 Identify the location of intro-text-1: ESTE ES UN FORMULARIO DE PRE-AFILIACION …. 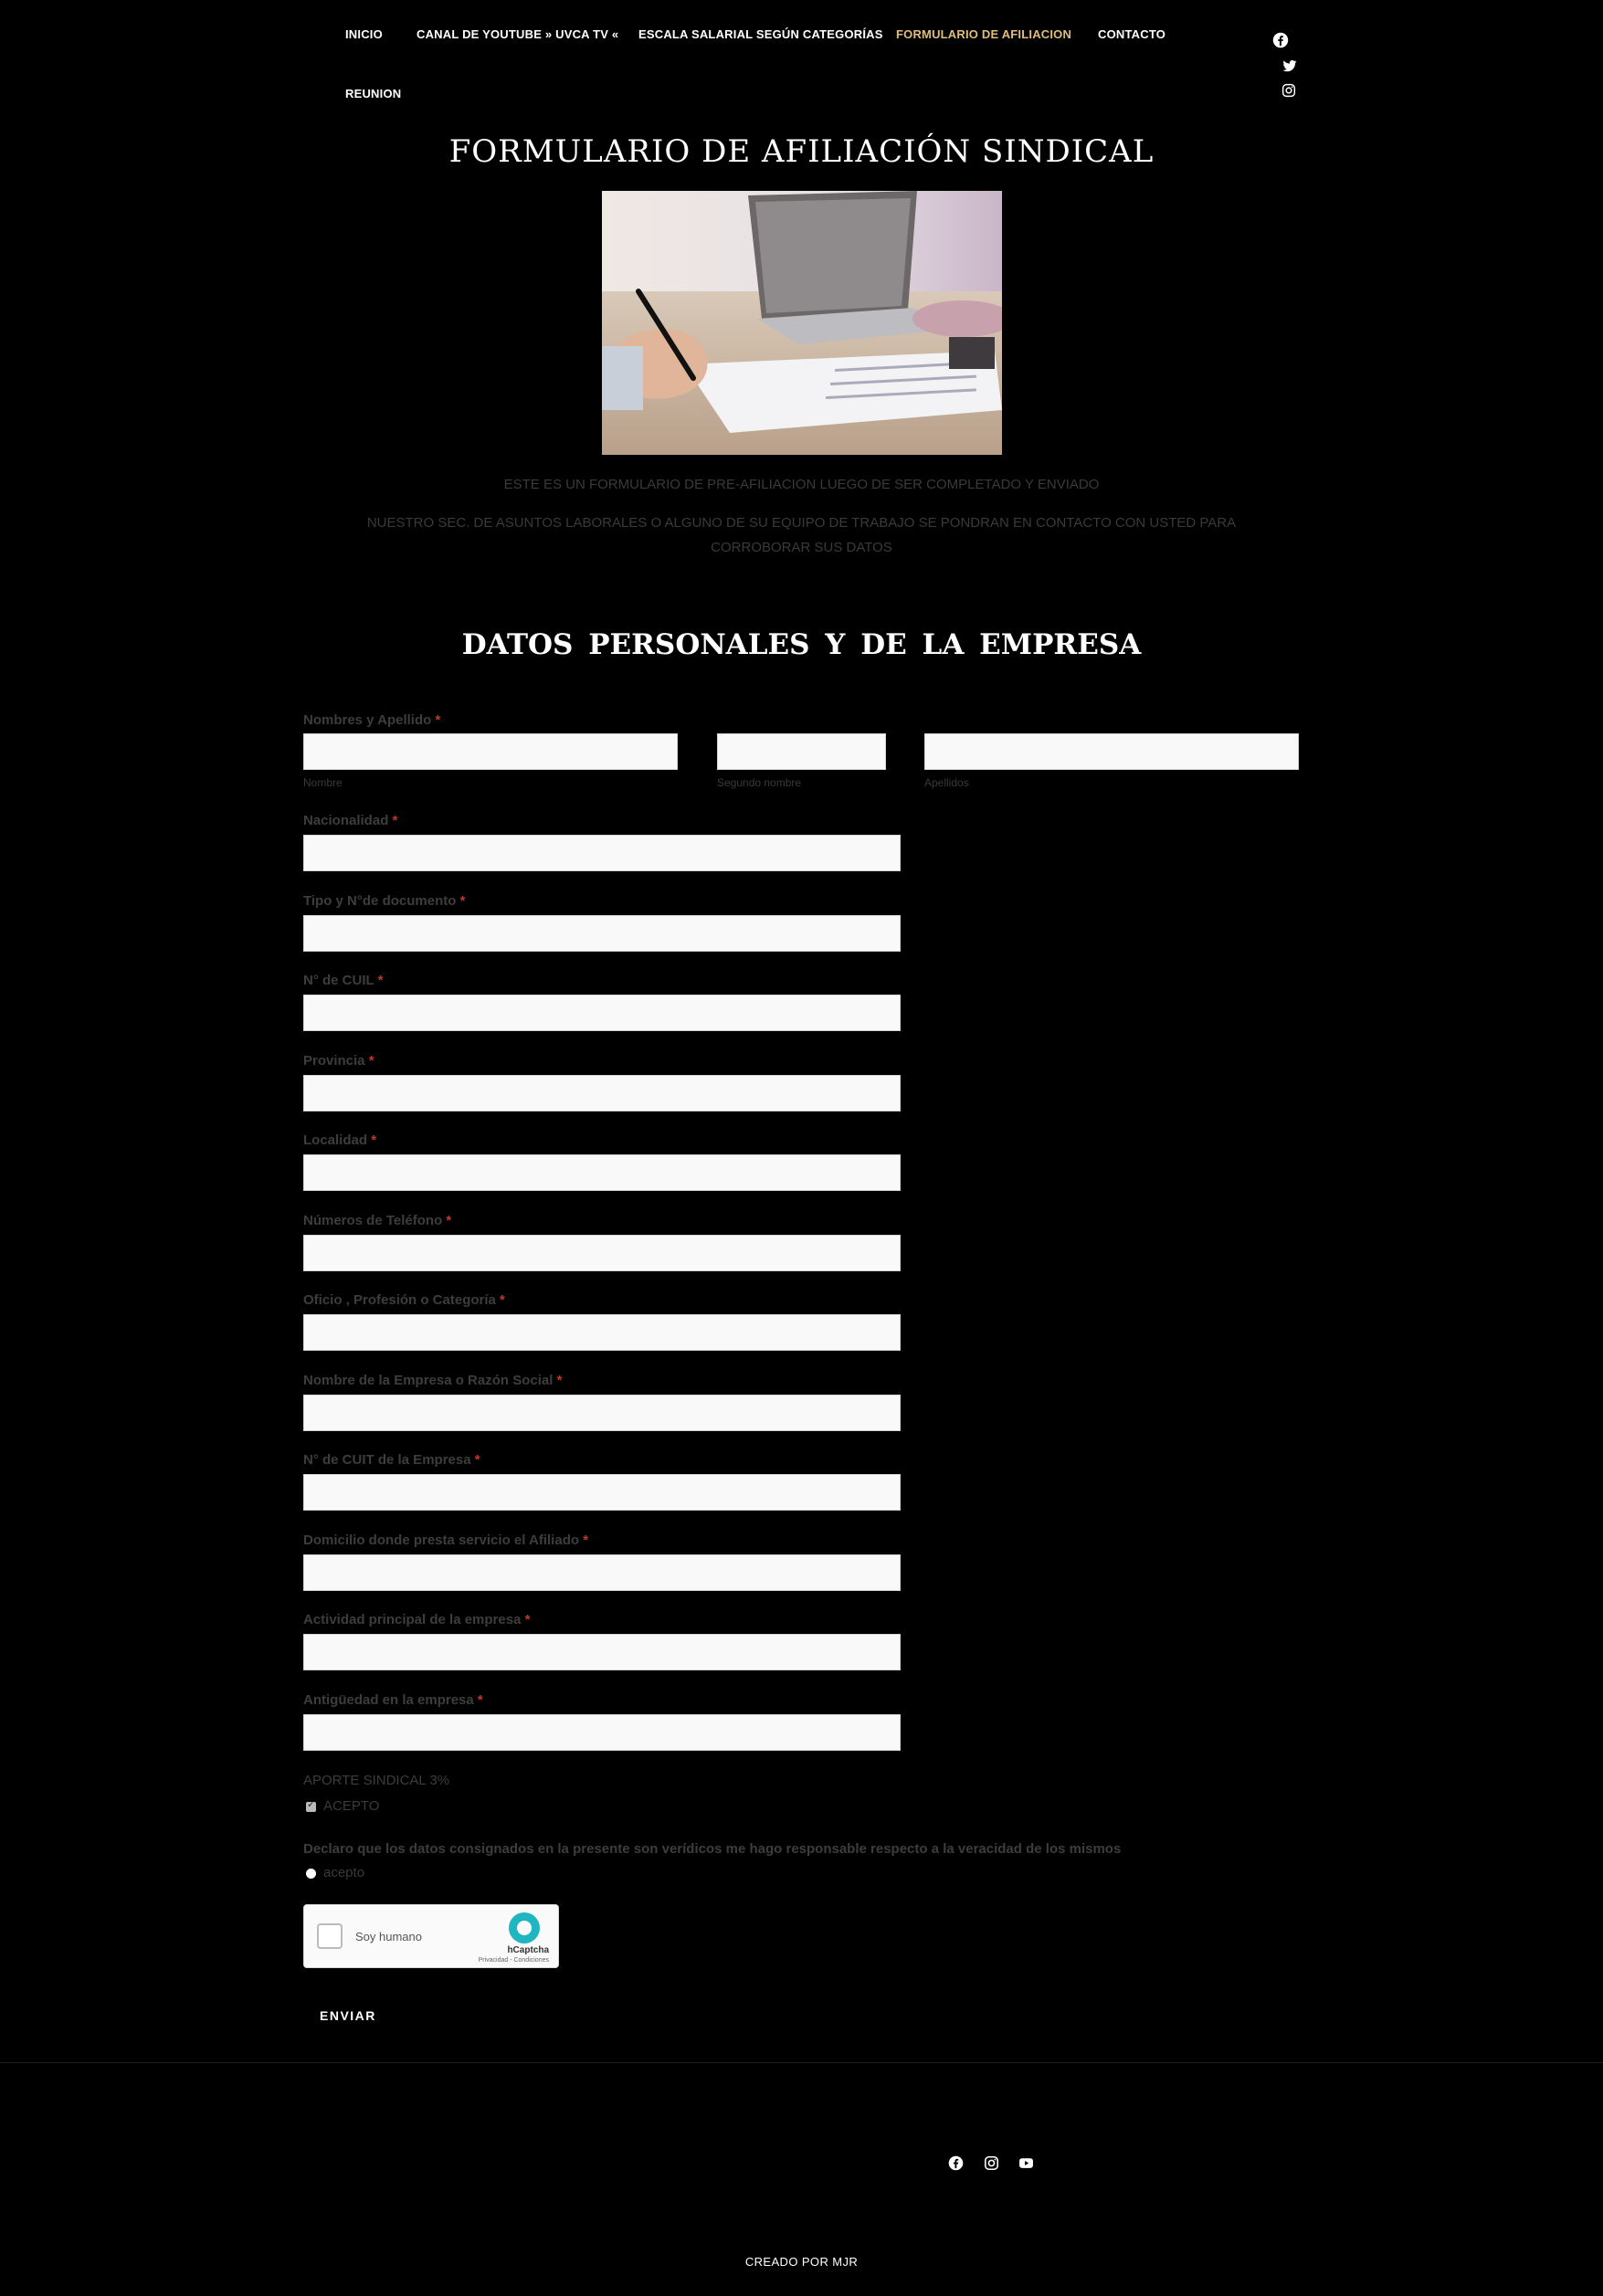
(801, 485).